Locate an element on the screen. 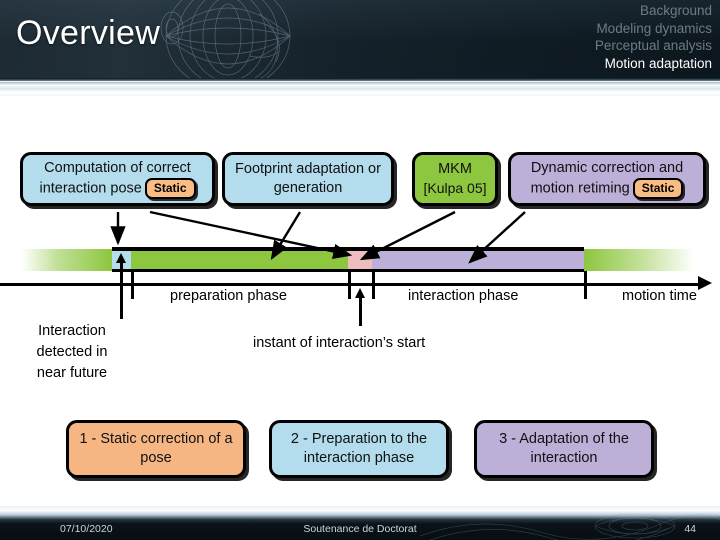 This screenshot has width=720, height=540. footer-title: Soutenance de Doctorat is located at coordinates (360, 529).